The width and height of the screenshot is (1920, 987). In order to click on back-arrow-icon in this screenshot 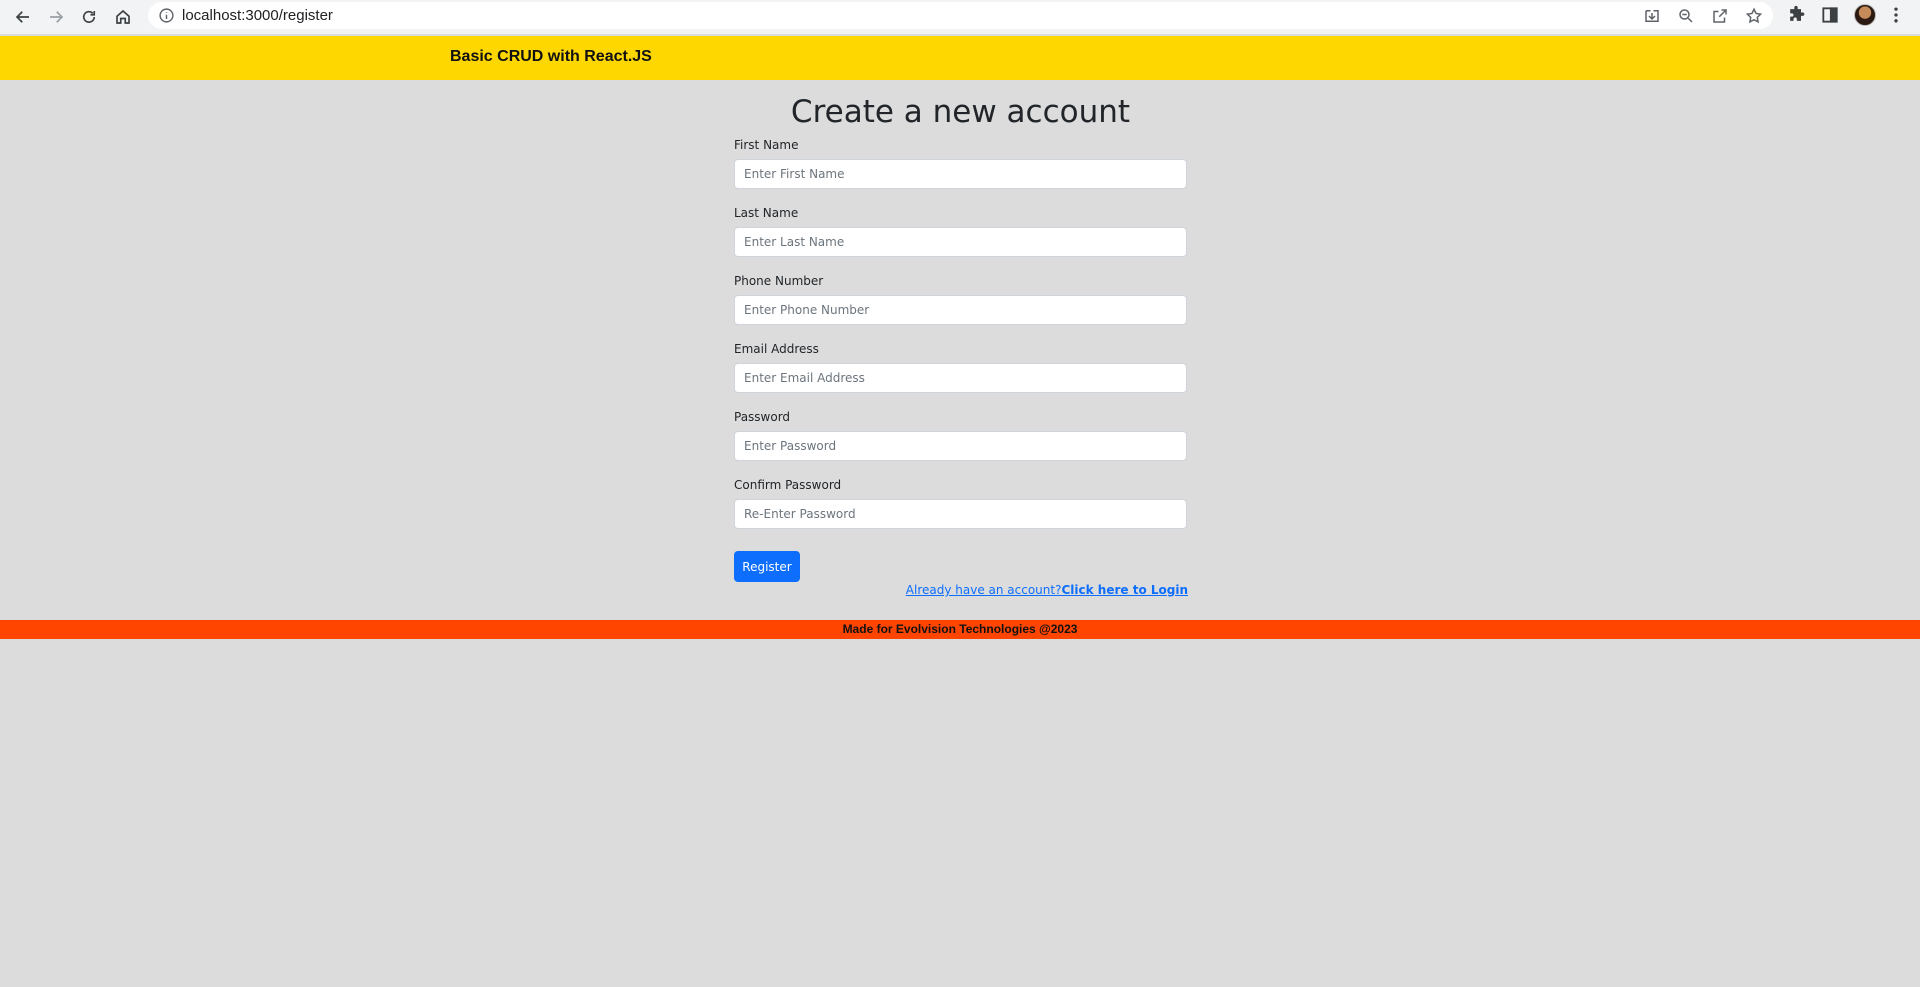, I will do `click(23, 17)`.